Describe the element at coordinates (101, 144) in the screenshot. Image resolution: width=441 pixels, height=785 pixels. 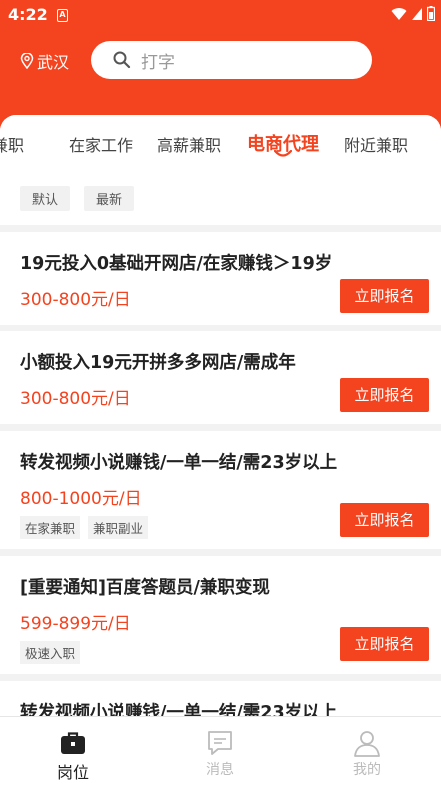
I see `tab-work-from-home: 在家工作` at that location.